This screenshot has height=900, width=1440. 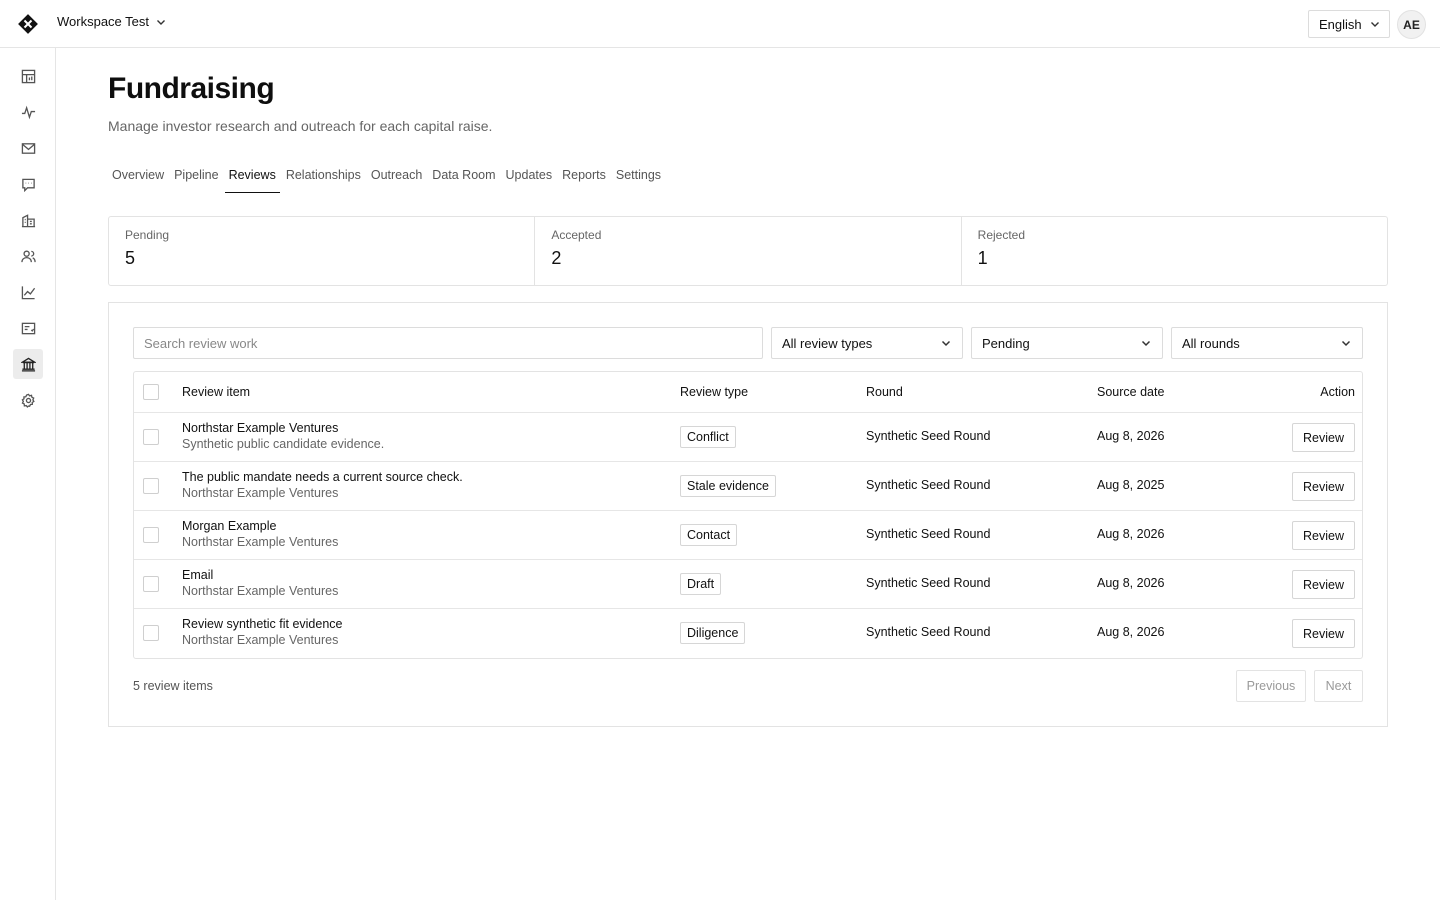 What do you see at coordinates (28, 474) in the screenshot?
I see `sidebar` at bounding box center [28, 474].